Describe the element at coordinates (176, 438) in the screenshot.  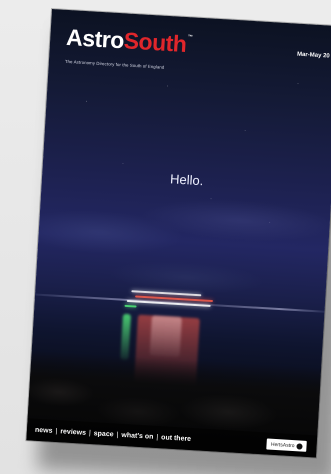
I see `nav-item-out-there: out there` at that location.